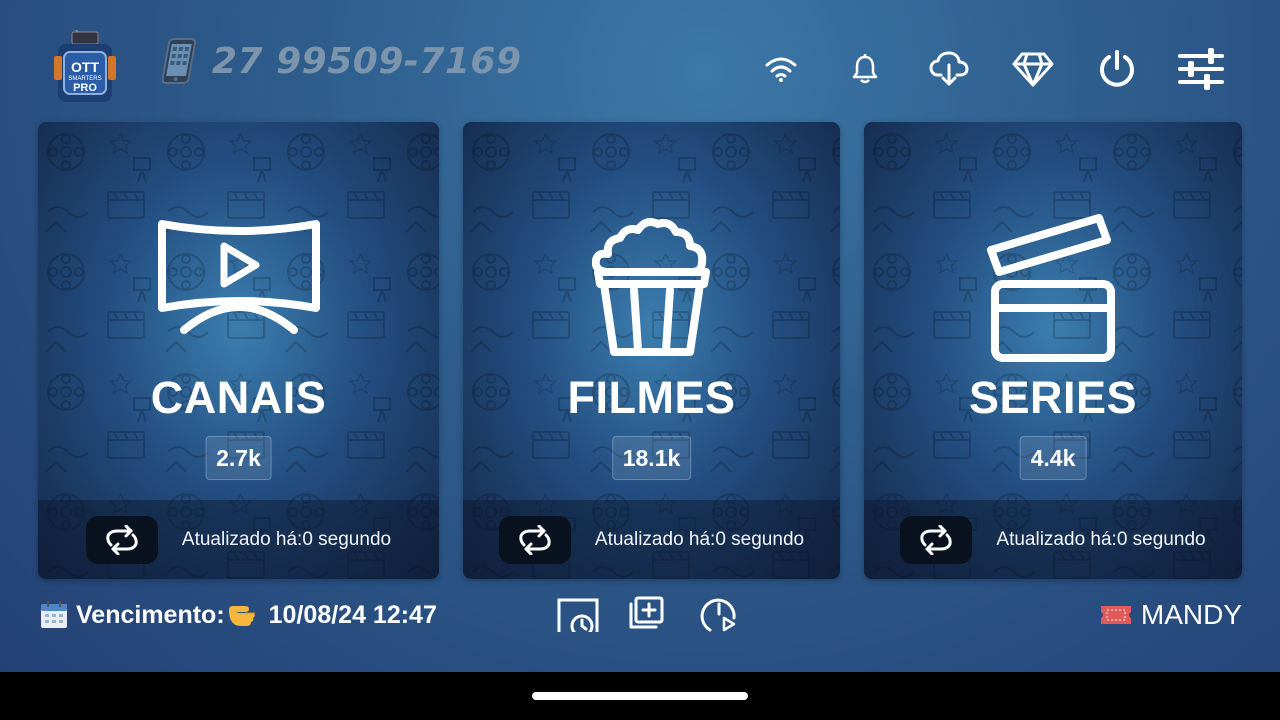 The height and width of the screenshot is (720, 1280). What do you see at coordinates (651, 397) in the screenshot?
I see `card-title: FILMES` at bounding box center [651, 397].